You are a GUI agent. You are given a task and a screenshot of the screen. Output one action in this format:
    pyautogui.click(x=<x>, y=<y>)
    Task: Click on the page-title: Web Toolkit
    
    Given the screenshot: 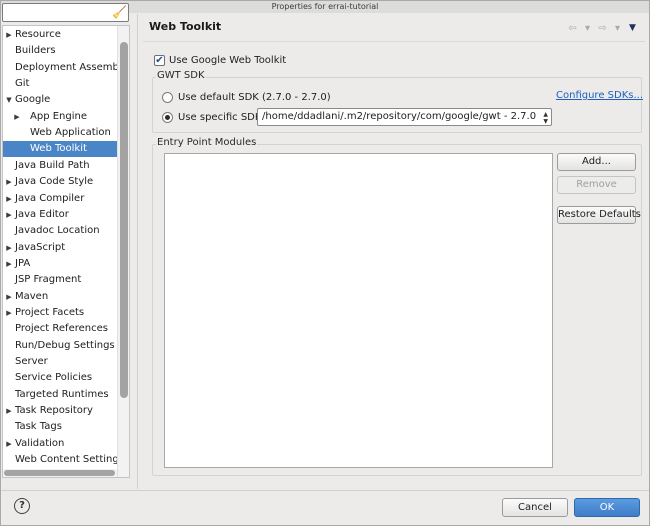 What is the action you would take?
    pyautogui.click(x=185, y=26)
    